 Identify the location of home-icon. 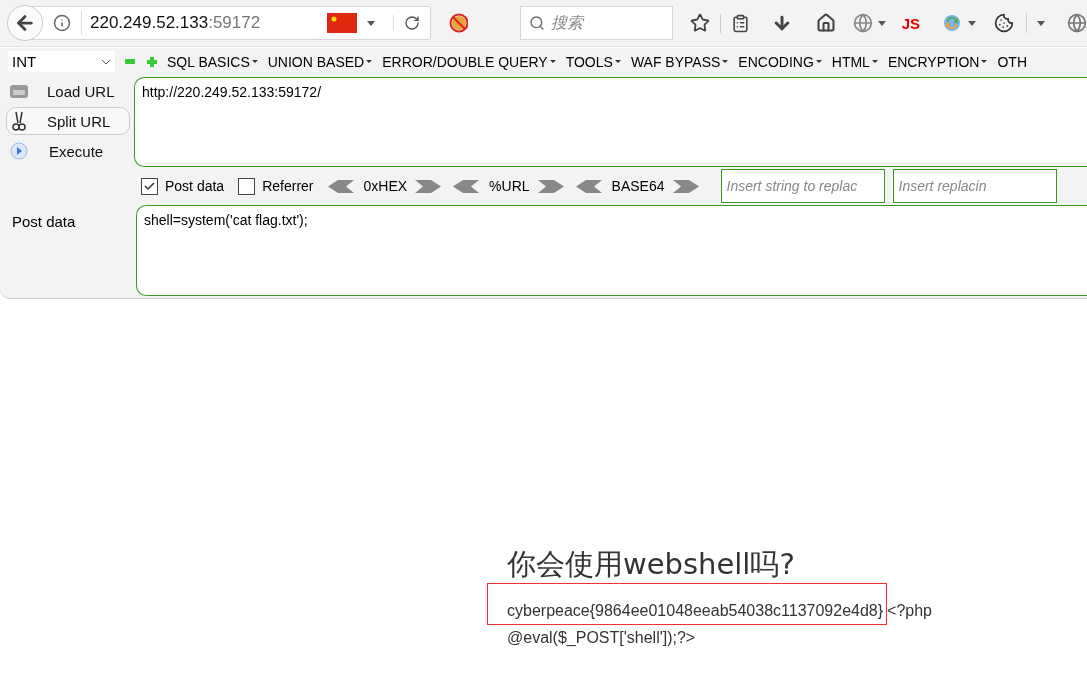
(825, 23).